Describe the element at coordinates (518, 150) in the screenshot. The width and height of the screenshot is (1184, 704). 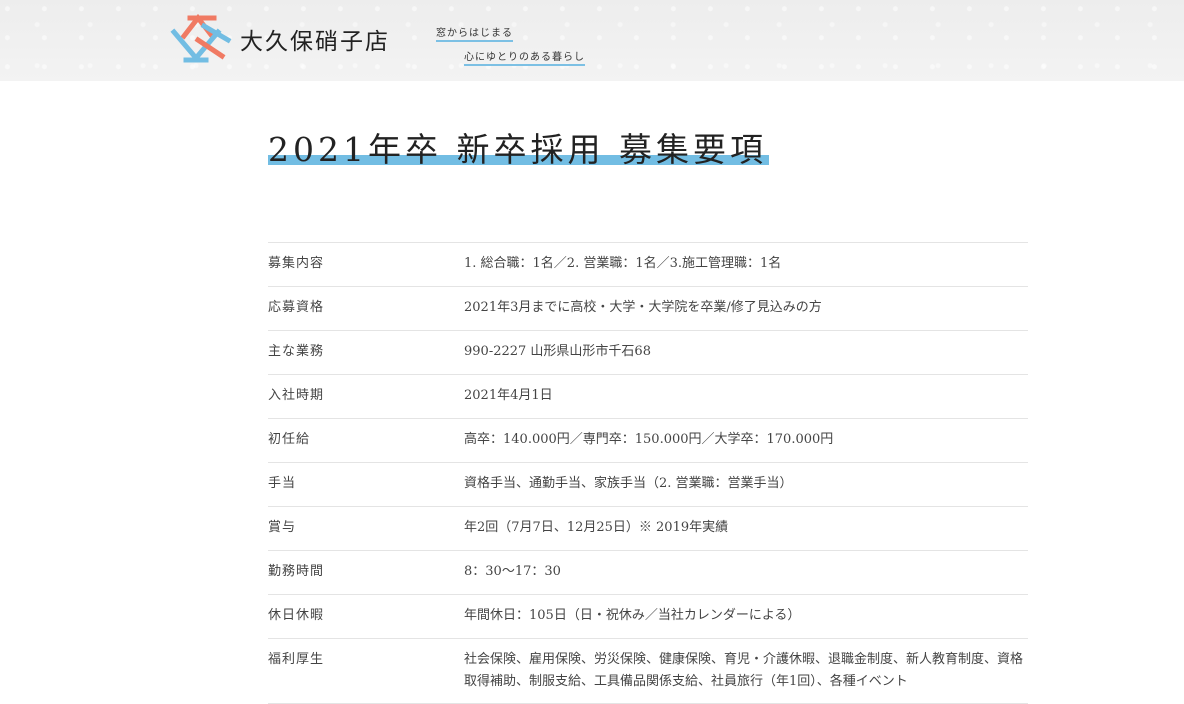
I see `page-title: 2021年卒 新卒採用 募集要項` at that location.